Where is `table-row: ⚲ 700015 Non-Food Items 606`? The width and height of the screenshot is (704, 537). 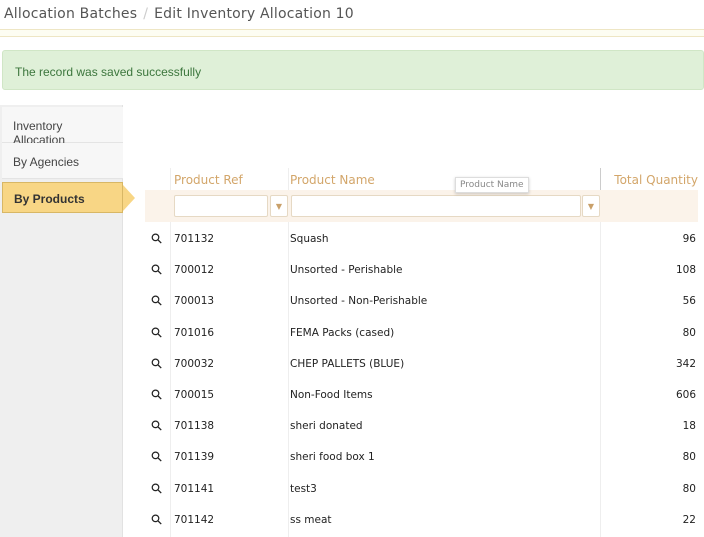 table-row: ⚲ 700015 Non-Food Items 606 is located at coordinates (421, 393).